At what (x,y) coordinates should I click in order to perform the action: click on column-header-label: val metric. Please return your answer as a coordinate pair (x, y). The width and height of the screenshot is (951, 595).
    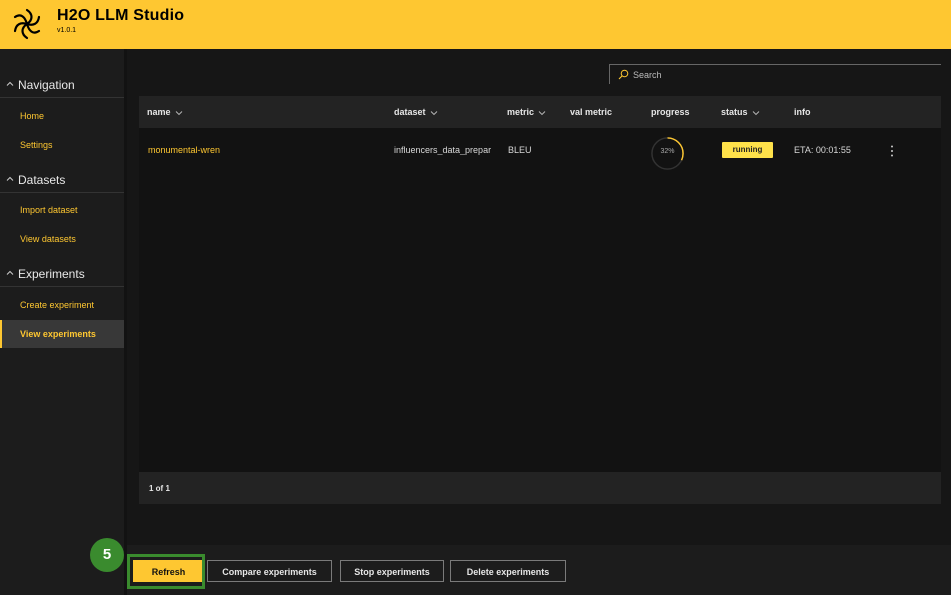
    Looking at the image, I should click on (591, 112).